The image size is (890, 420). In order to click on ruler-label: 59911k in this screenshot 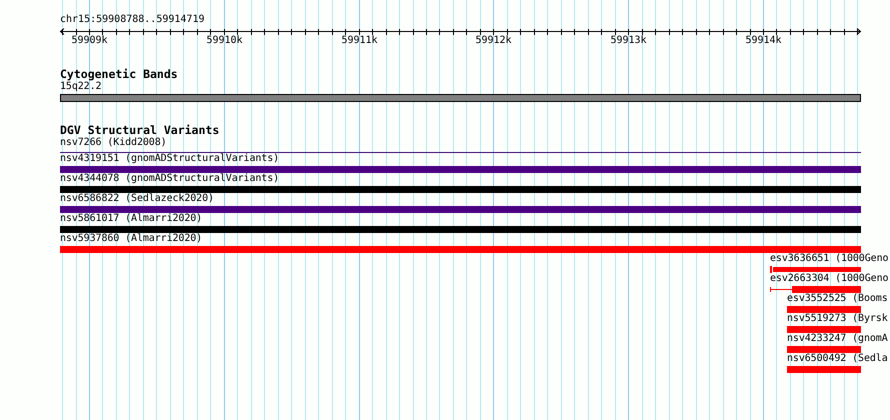, I will do `click(359, 41)`.